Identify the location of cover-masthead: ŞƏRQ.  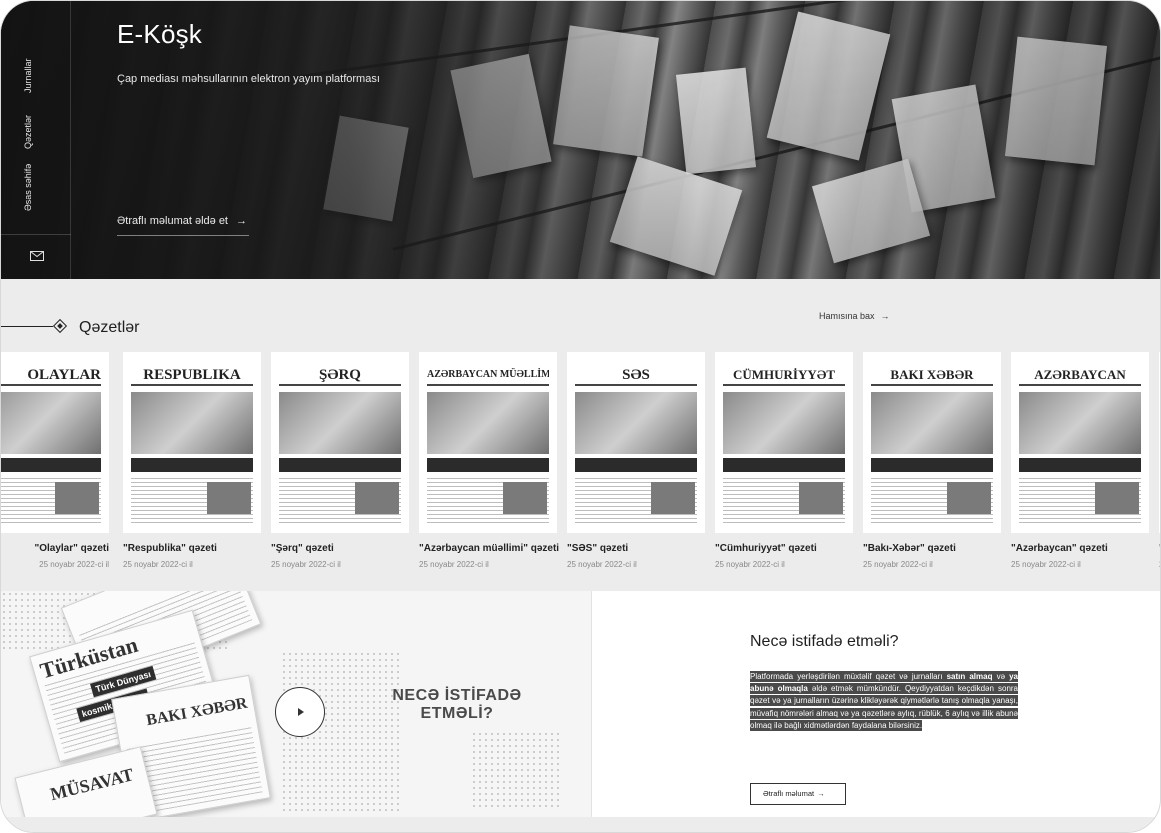
(340, 375).